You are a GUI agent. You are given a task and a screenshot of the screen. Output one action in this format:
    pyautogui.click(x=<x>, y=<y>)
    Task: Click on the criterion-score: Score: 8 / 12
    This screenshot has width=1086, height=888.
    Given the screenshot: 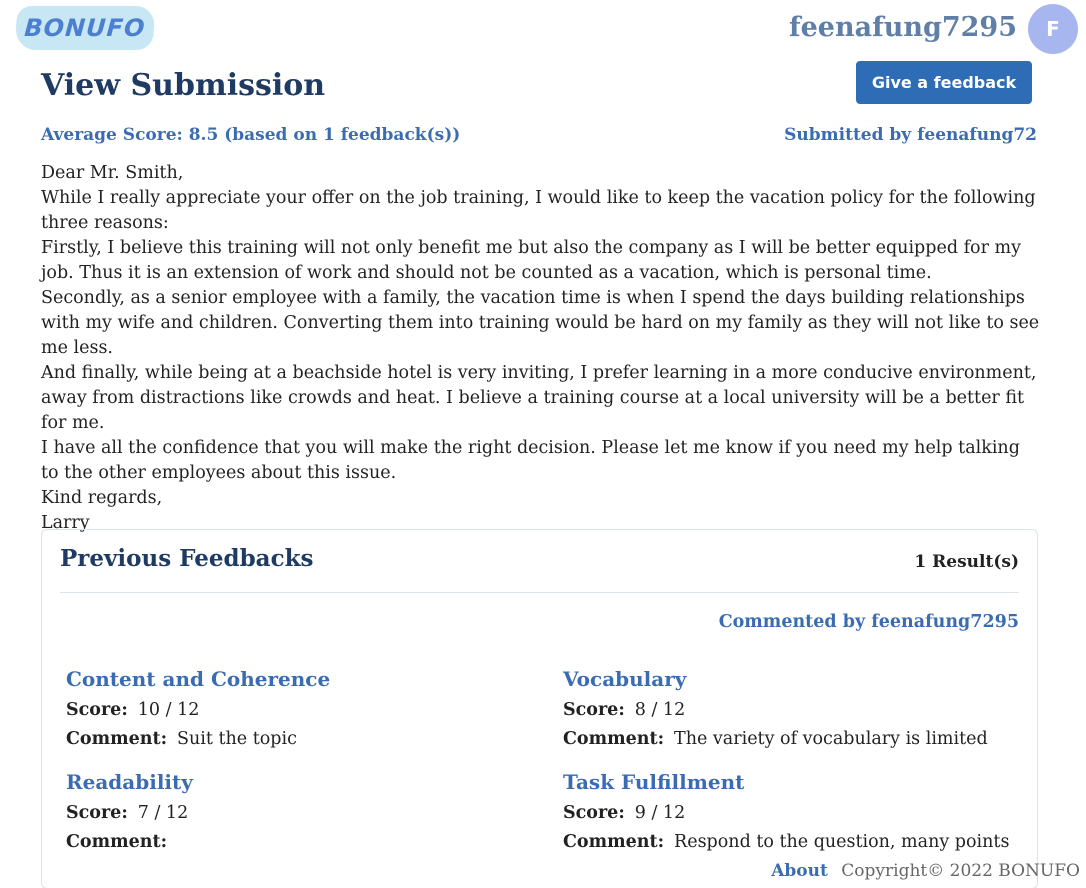 What is the action you would take?
    pyautogui.click(x=793, y=710)
    